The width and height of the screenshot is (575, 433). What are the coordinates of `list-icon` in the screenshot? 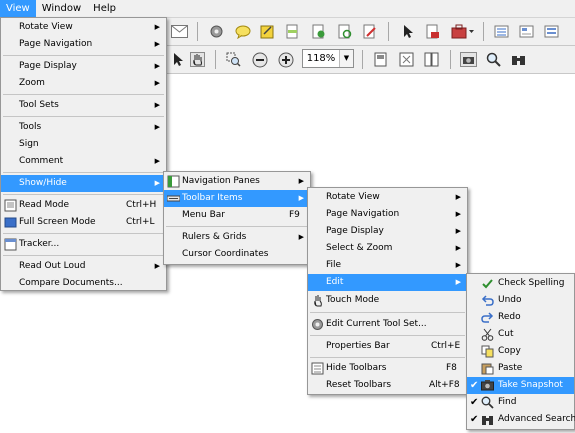 It's located at (501, 31).